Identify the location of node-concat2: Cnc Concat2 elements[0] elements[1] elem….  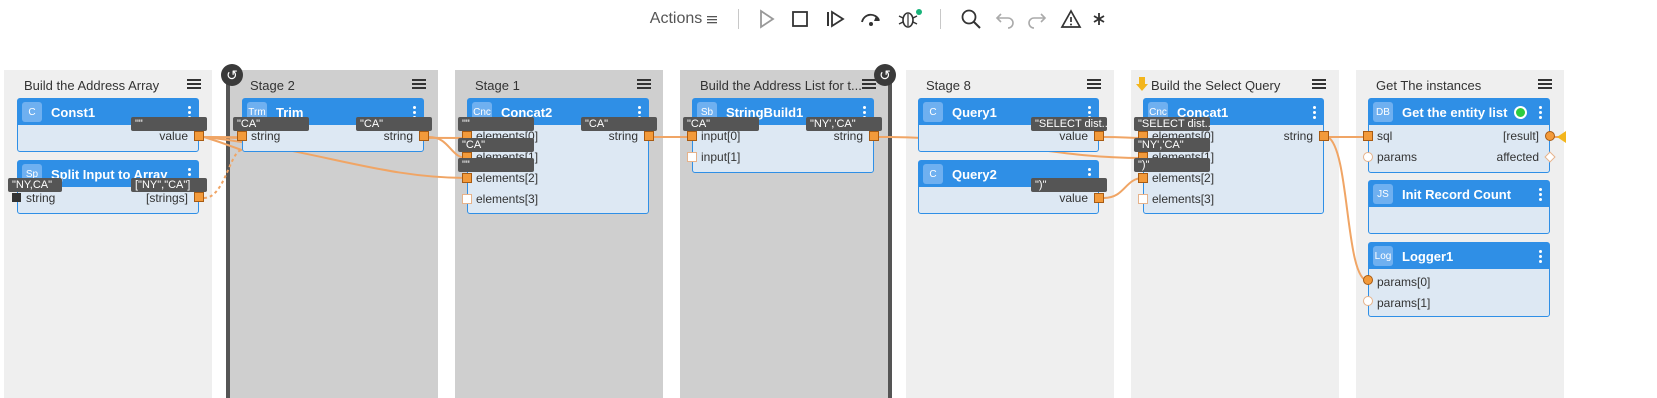
(558, 156).